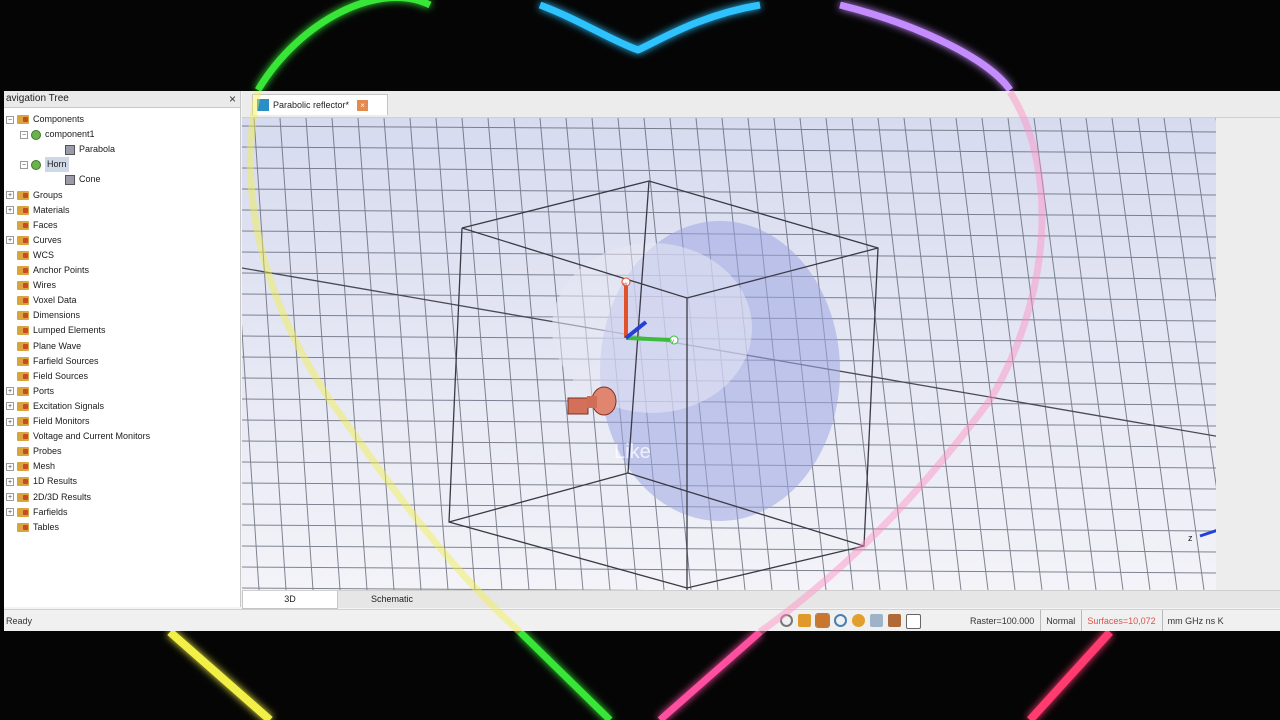 The width and height of the screenshot is (1280, 720). Describe the element at coordinates (840, 620) in the screenshot. I see `zoom-fit-icon` at that location.